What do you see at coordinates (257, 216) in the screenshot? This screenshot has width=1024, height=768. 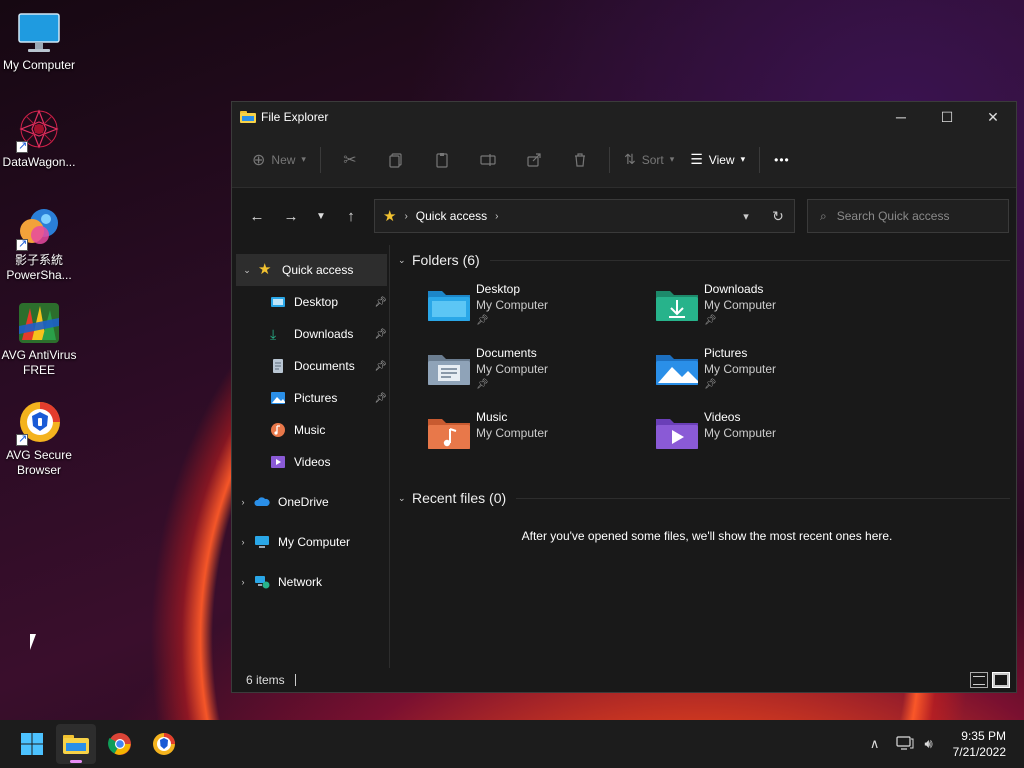 I see `back-button: ←` at bounding box center [257, 216].